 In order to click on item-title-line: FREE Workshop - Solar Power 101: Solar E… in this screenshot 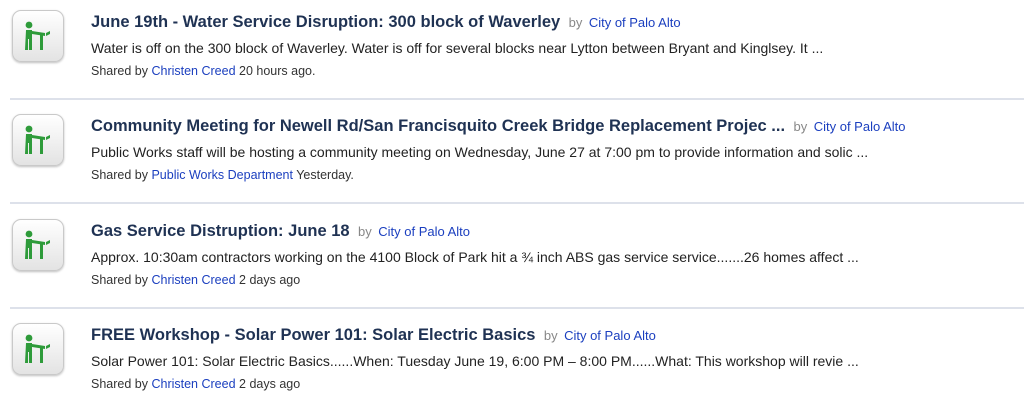, I will do `click(547, 335)`.